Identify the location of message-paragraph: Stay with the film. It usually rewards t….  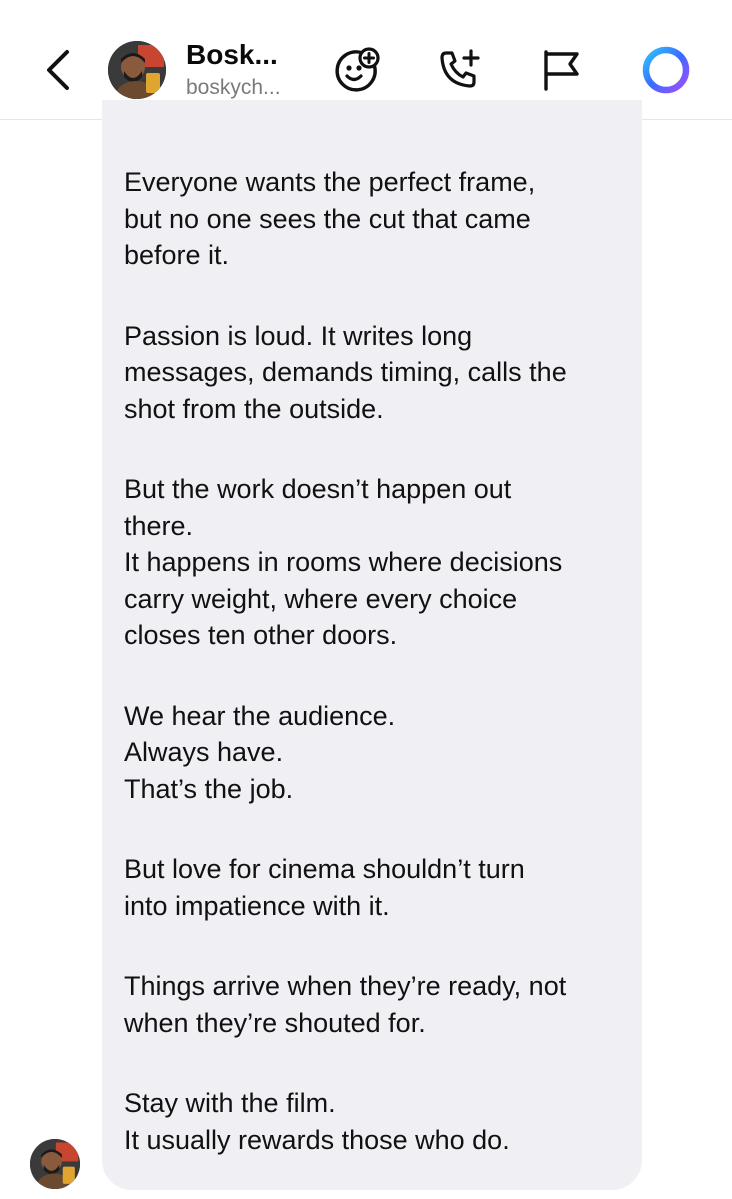
(374, 1121).